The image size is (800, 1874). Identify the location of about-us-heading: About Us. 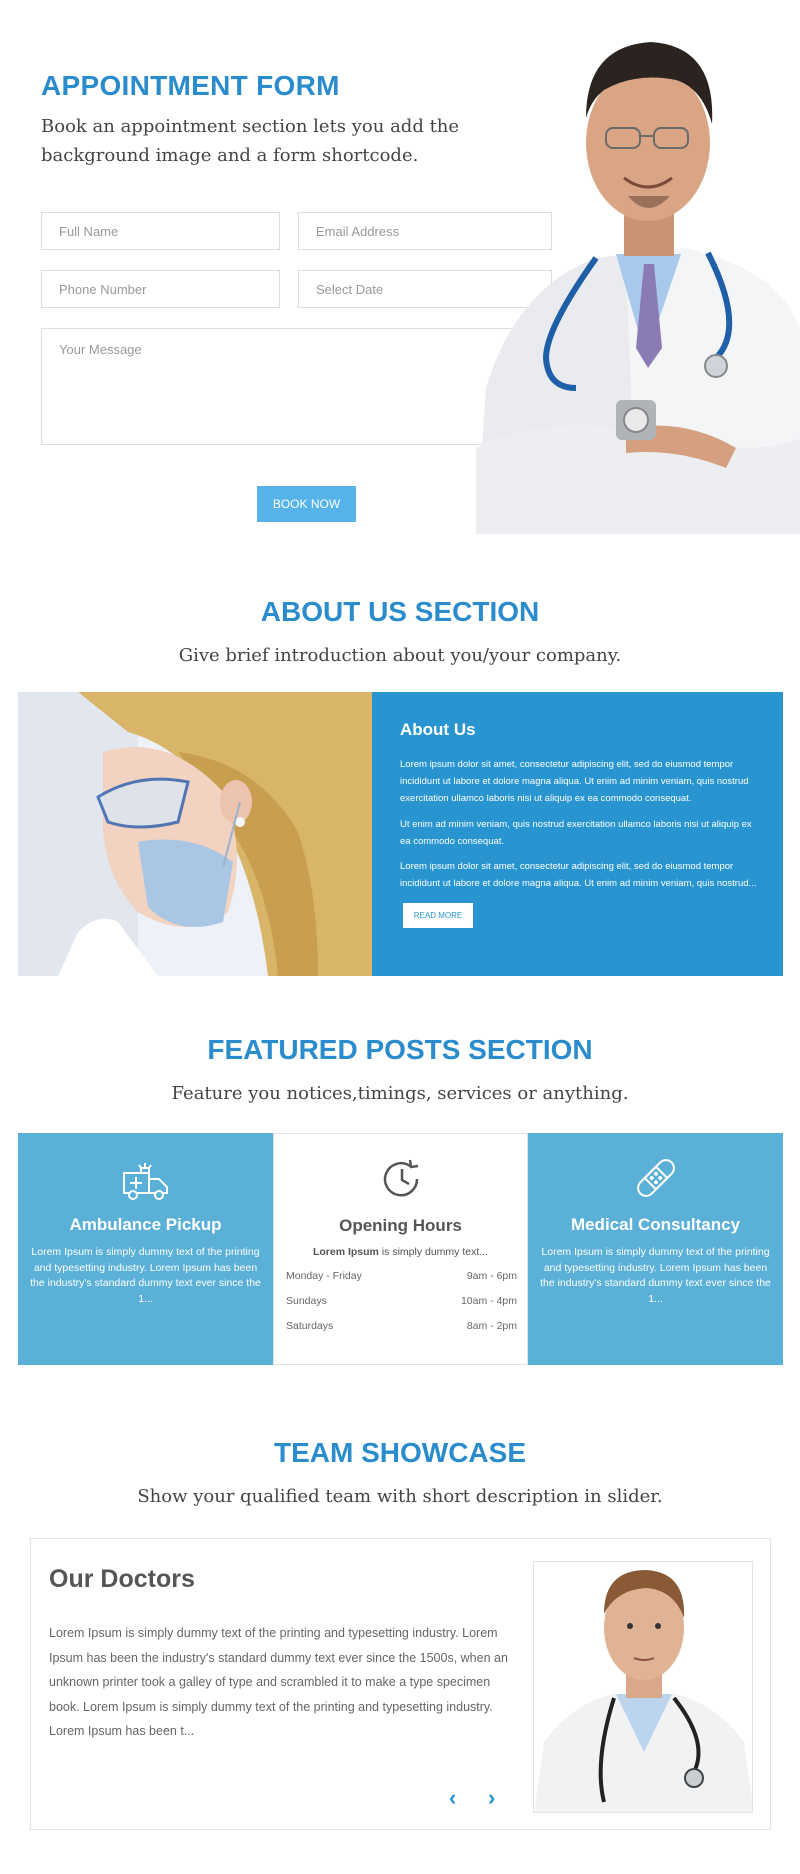
(438, 729).